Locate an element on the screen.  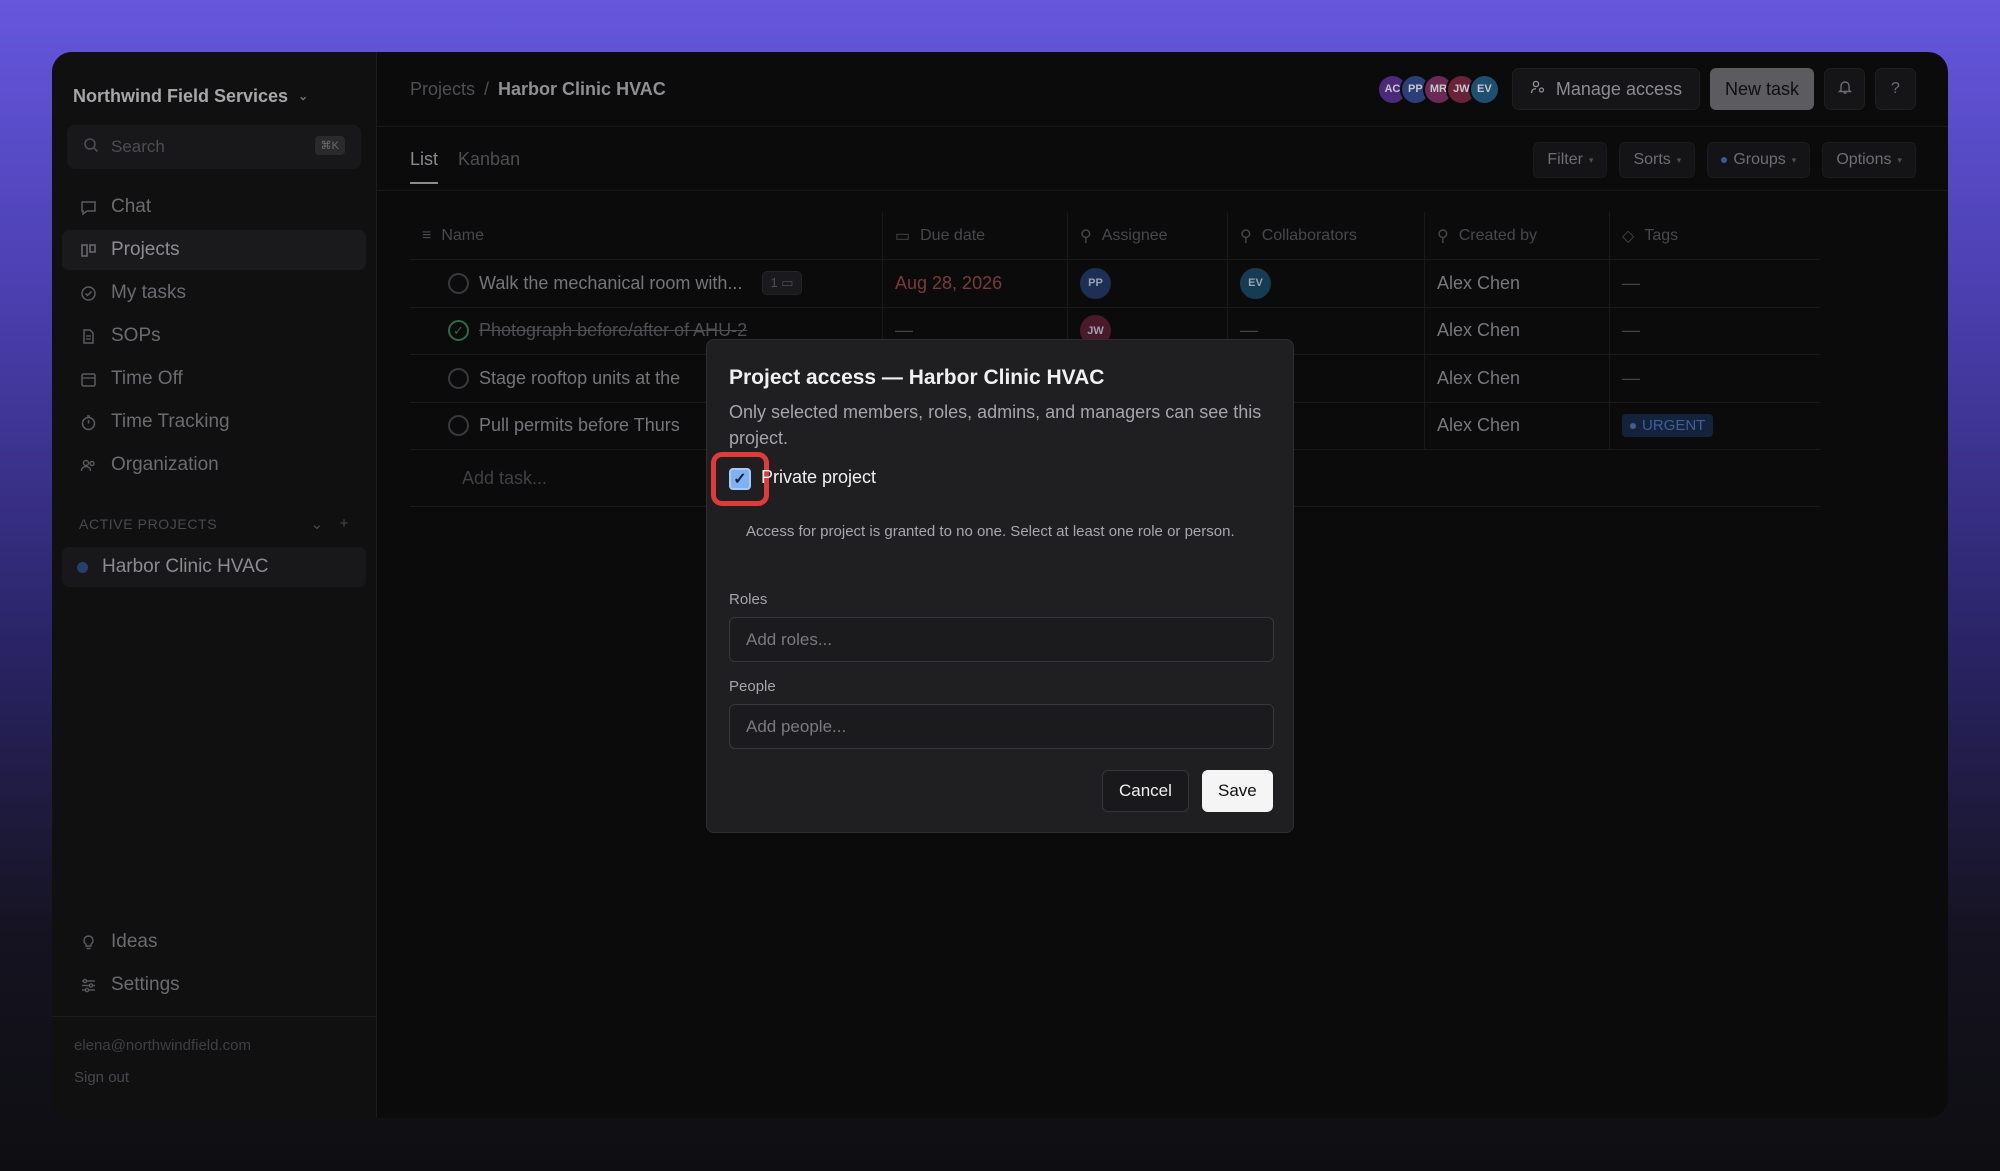
task-name: Pull permits before Thurs is located at coordinates (579, 425).